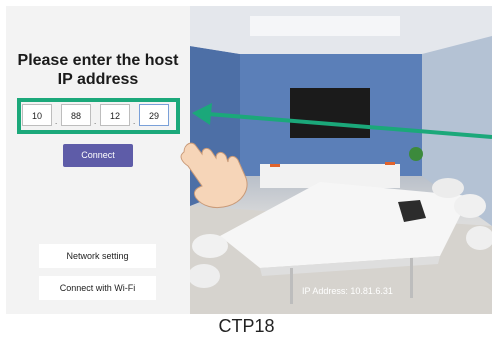 This screenshot has height=343, width=493. Describe the element at coordinates (214, 175) in the screenshot. I see `hand-pointer-icon` at that location.